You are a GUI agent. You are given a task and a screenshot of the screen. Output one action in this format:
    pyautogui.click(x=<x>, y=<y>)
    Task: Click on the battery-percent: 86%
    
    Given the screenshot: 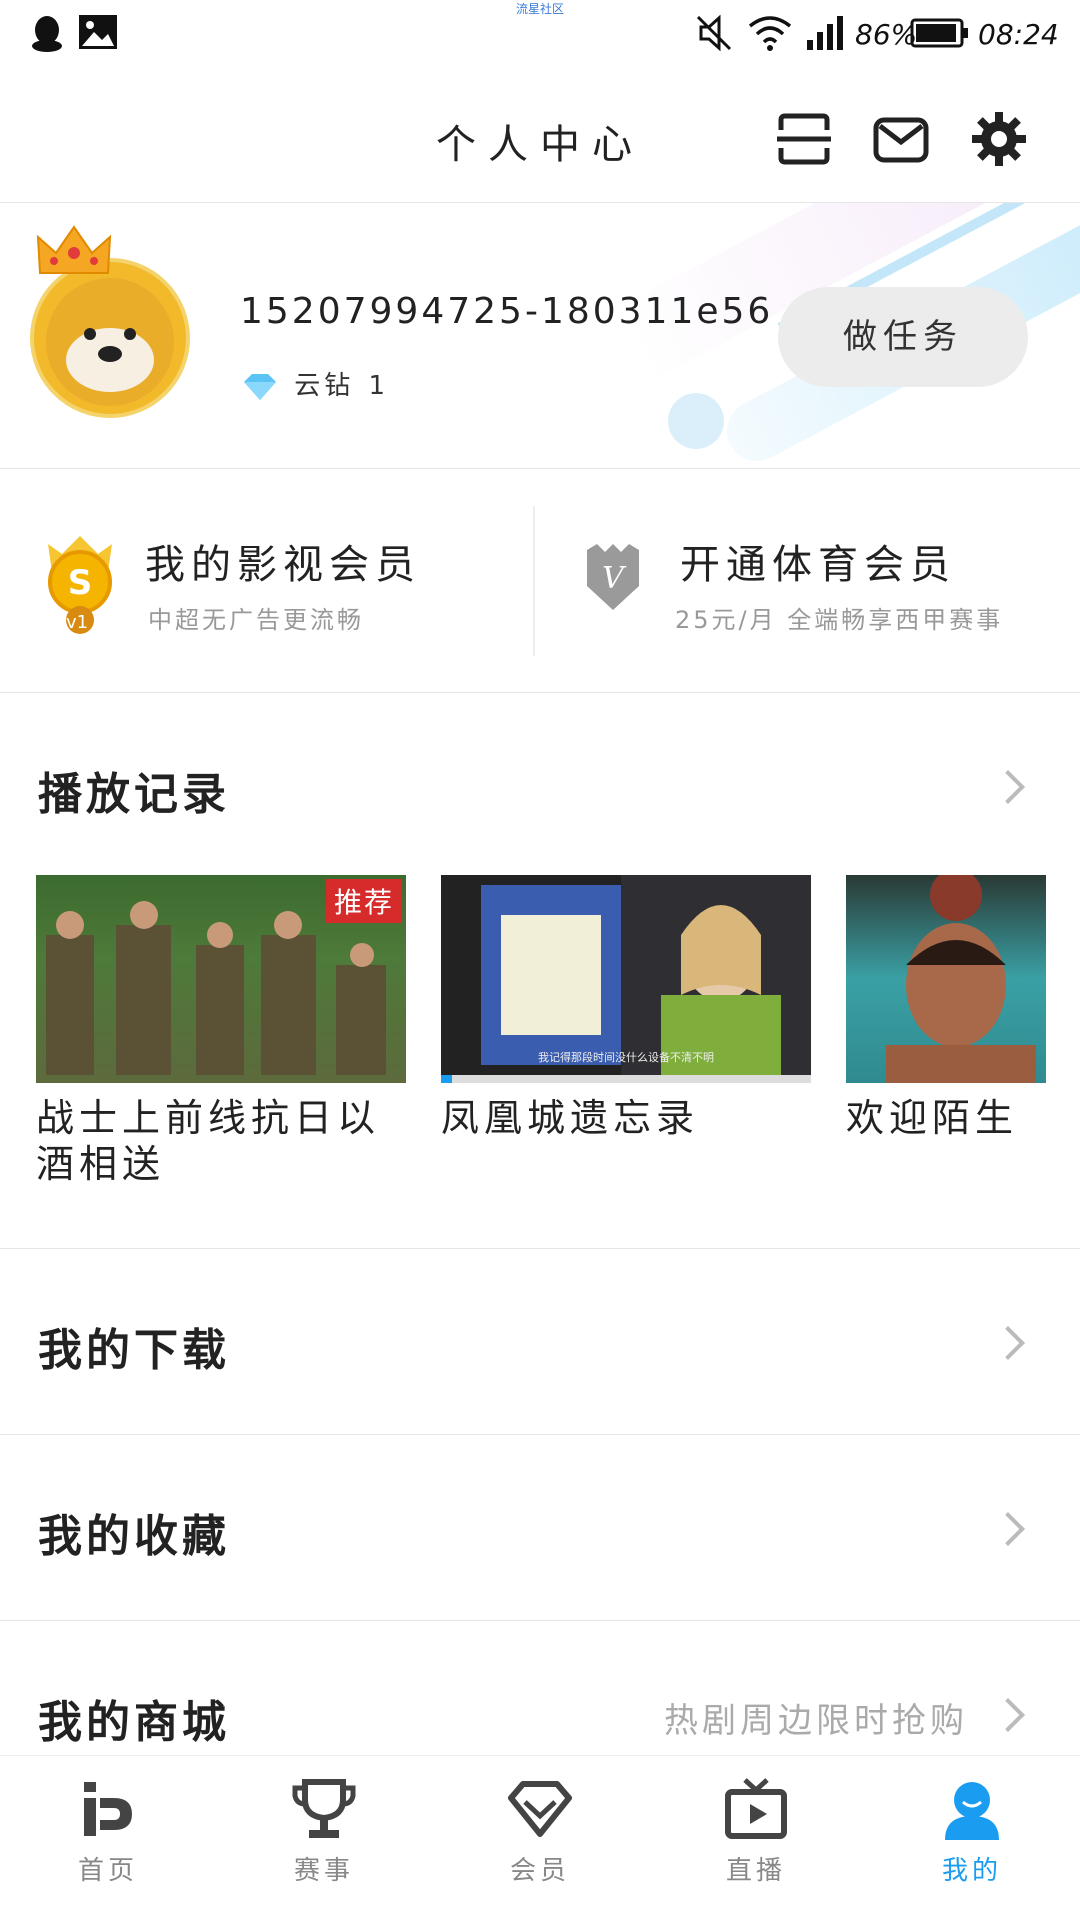 What is the action you would take?
    pyautogui.click(x=886, y=34)
    